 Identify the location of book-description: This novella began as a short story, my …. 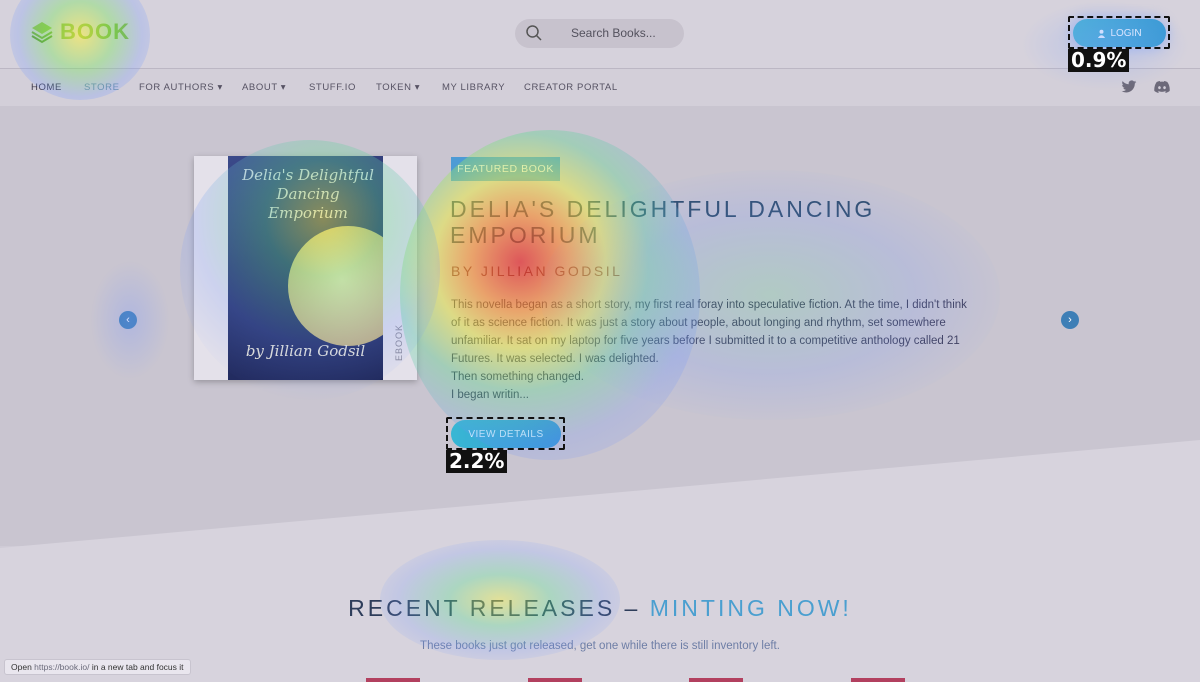
(731, 350).